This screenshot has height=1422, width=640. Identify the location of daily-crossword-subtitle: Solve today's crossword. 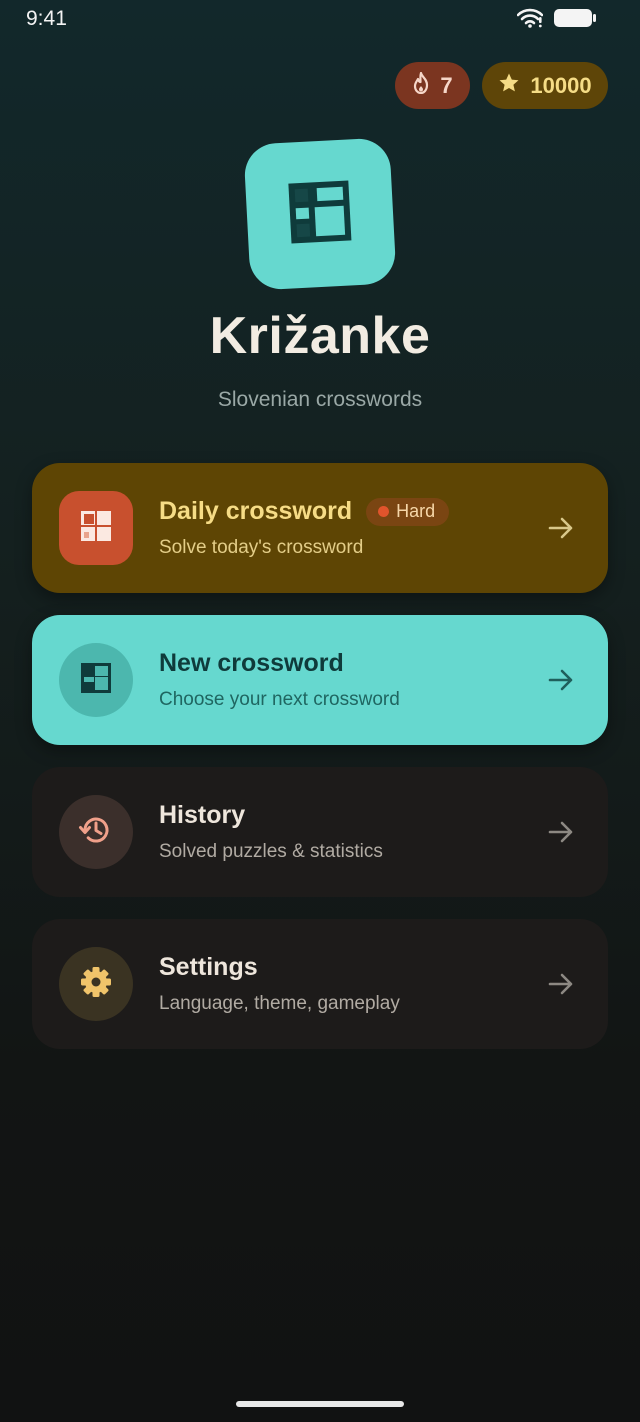
(261, 547).